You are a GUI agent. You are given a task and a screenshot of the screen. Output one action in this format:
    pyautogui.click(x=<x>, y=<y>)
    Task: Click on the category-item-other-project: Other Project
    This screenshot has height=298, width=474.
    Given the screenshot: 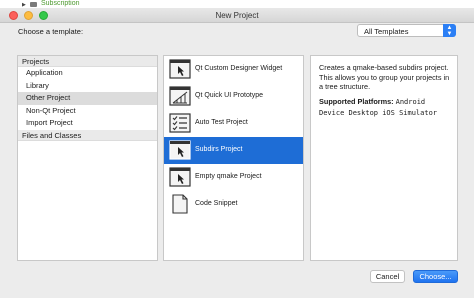 What is the action you would take?
    pyautogui.click(x=87, y=98)
    